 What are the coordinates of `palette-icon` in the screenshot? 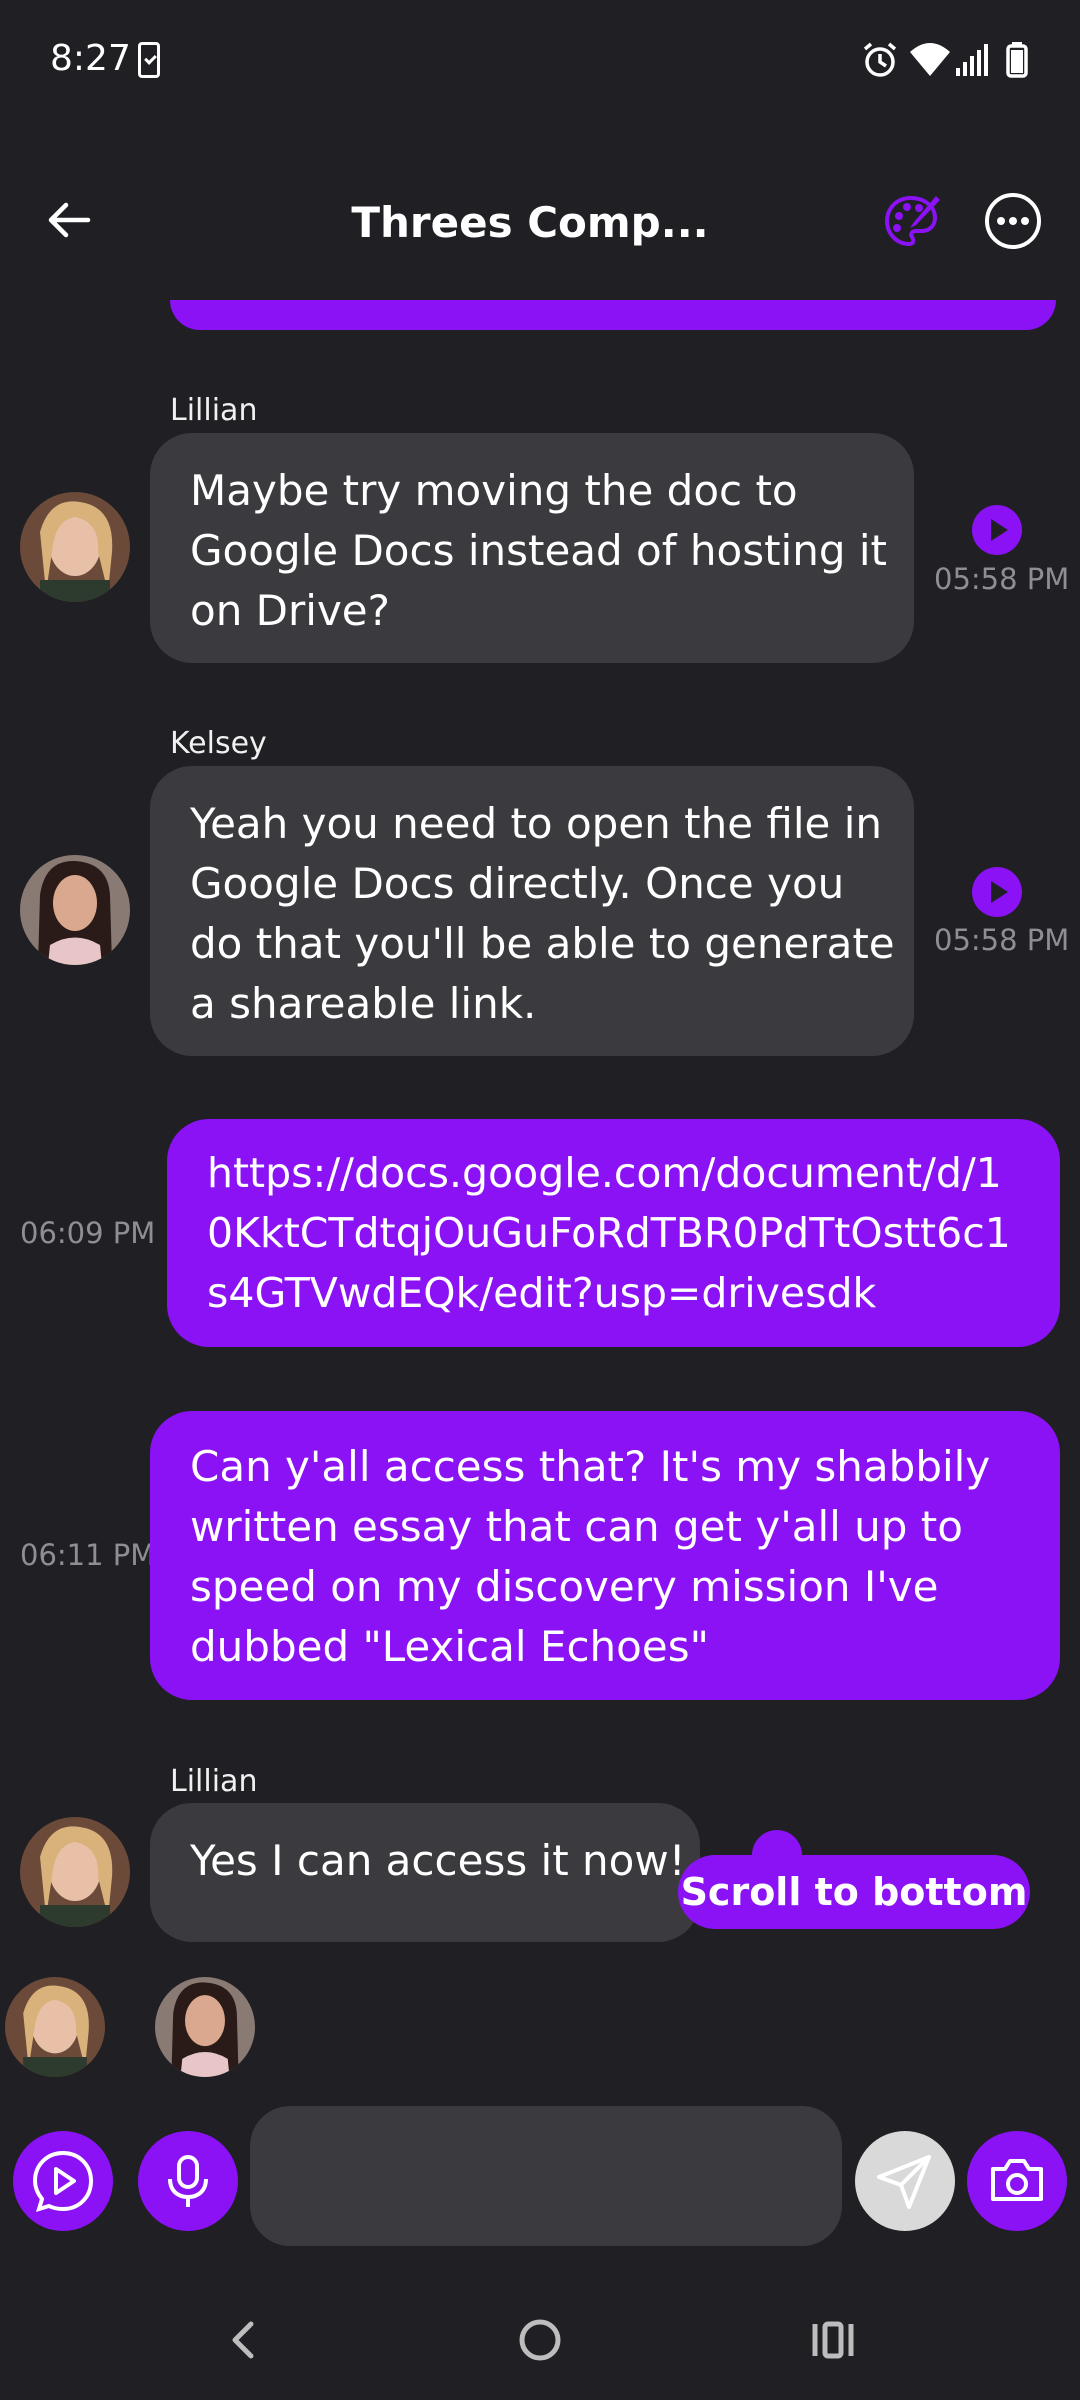 It's located at (911, 221).